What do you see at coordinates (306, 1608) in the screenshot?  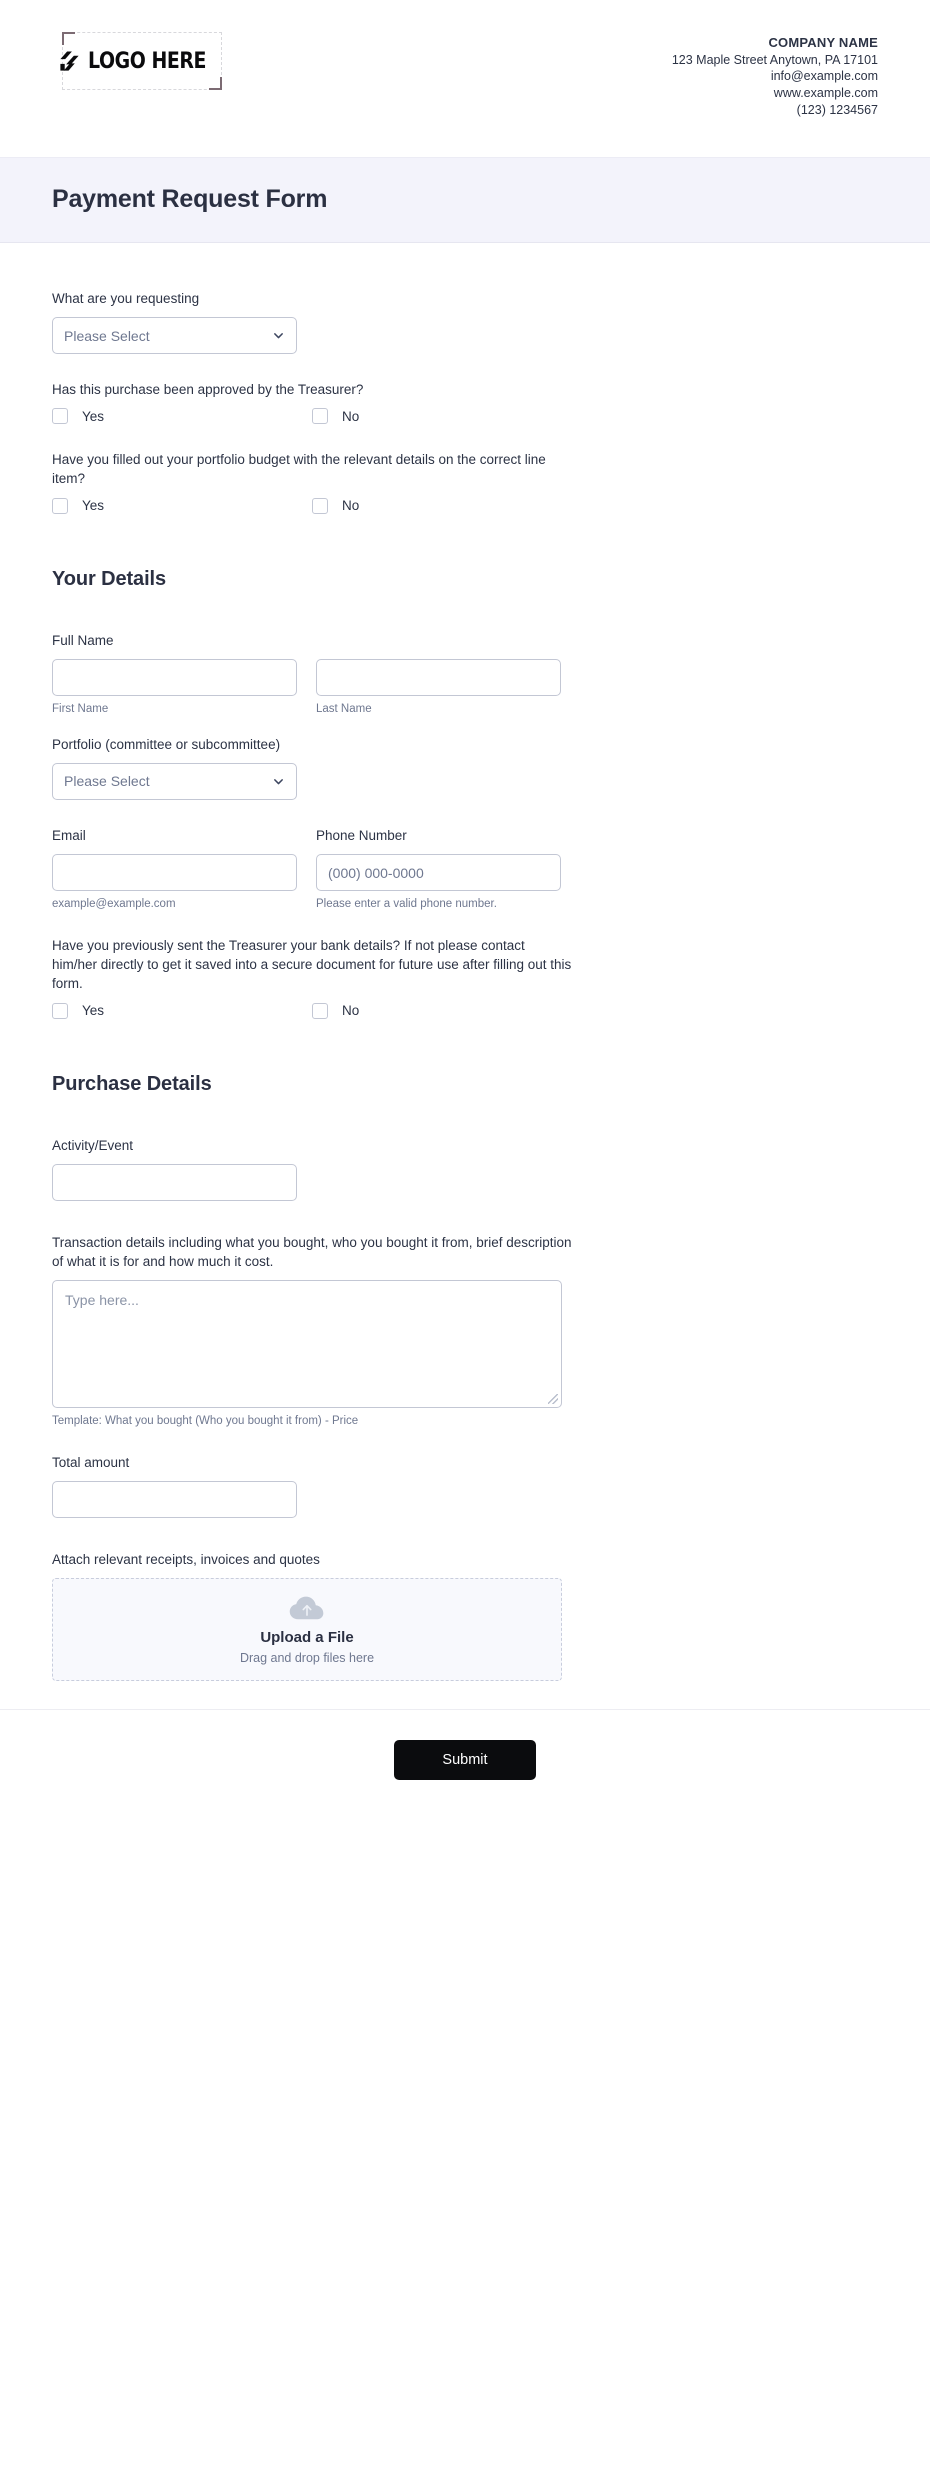 I see `cloud-upload-icon` at bounding box center [306, 1608].